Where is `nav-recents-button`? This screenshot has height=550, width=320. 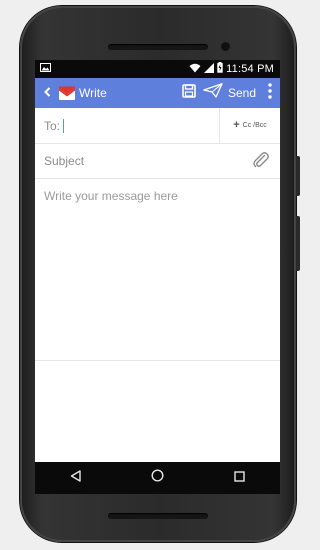 nav-recents-button is located at coordinates (239, 478).